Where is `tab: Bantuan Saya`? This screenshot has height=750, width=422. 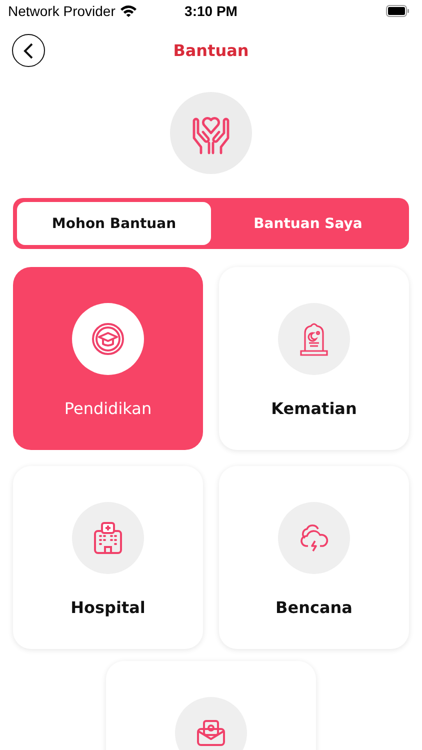
tab: Bantuan Saya is located at coordinates (308, 223).